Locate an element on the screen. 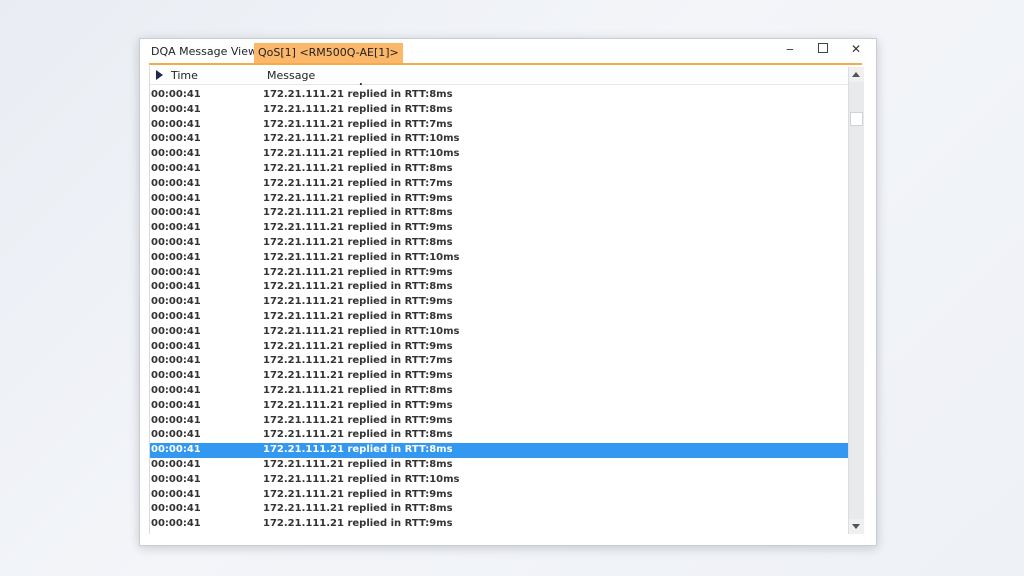 The height and width of the screenshot is (576, 1024). scroll-up-button is located at coordinates (856, 74).